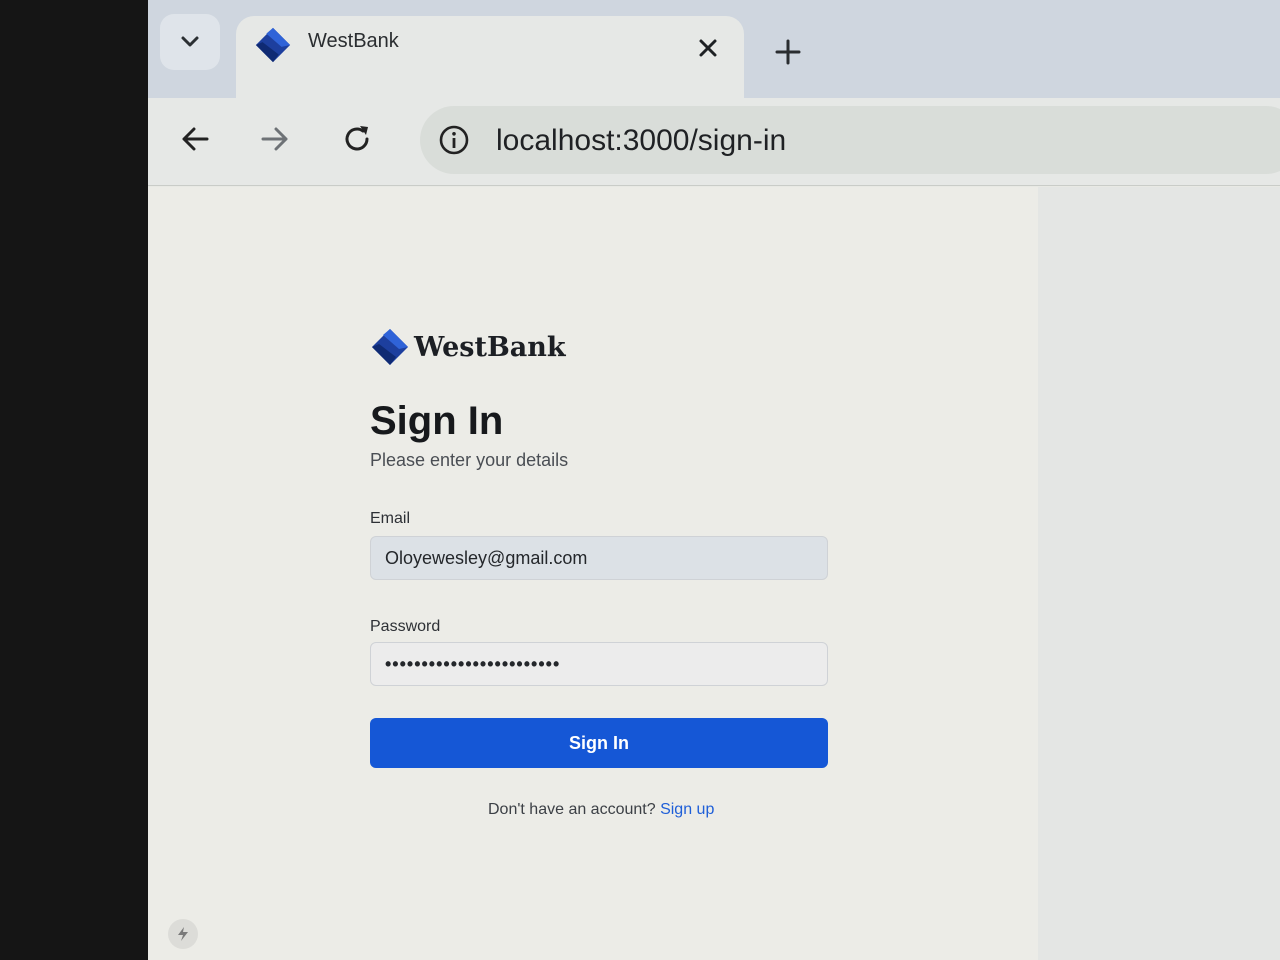  What do you see at coordinates (390, 518) in the screenshot?
I see `email-label: Email` at bounding box center [390, 518].